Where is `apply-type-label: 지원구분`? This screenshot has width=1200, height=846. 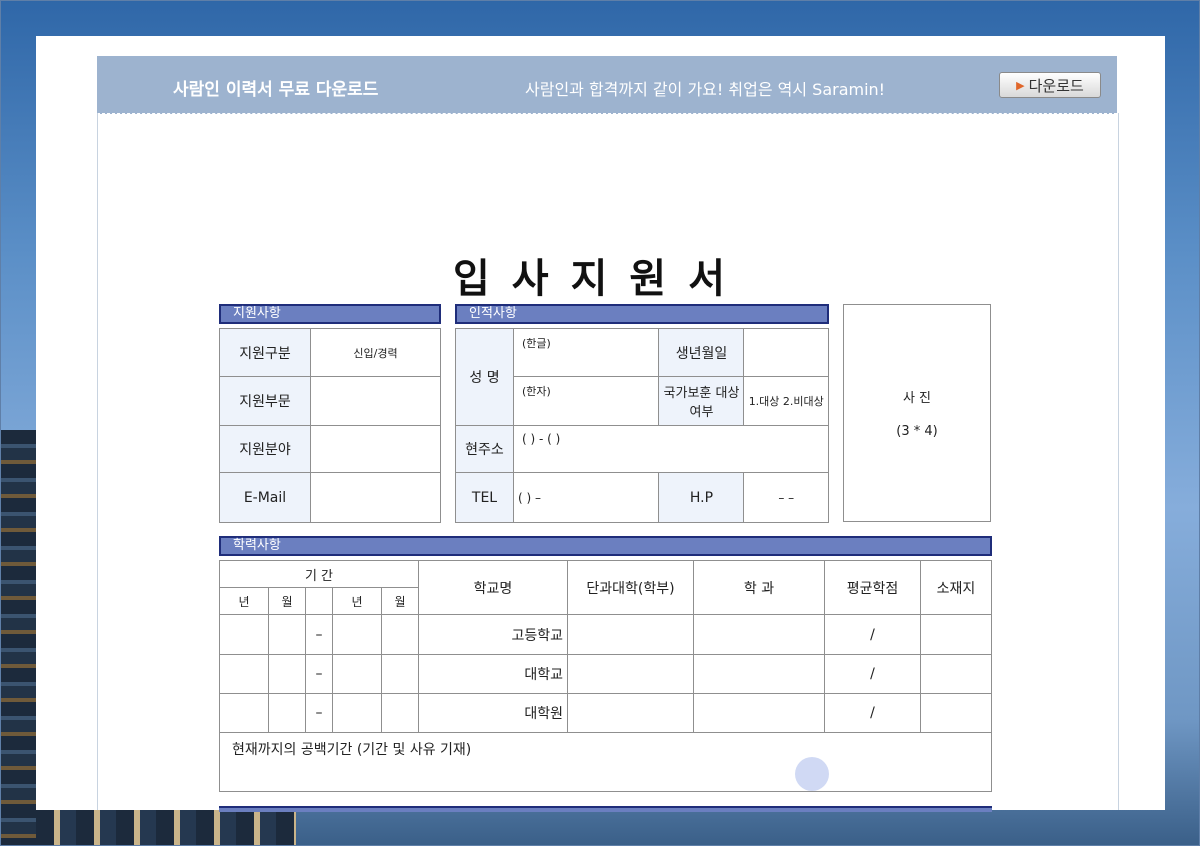
apply-type-label: 지원구분 is located at coordinates (265, 352).